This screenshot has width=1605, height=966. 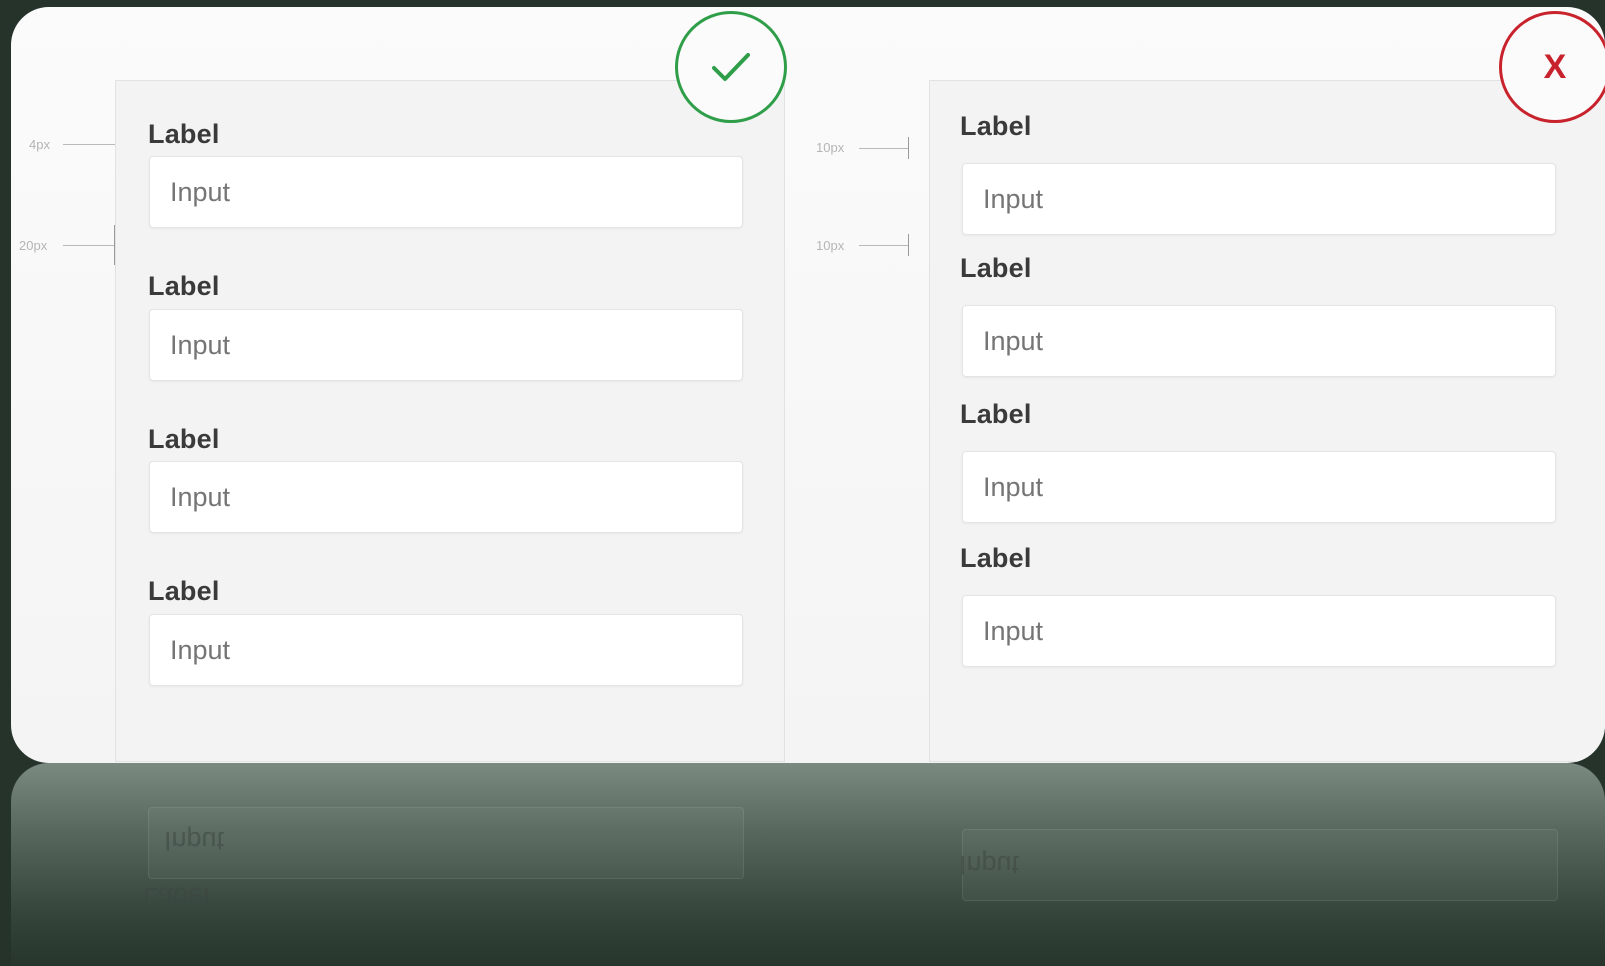 What do you see at coordinates (33, 245) in the screenshot?
I see `spacing-annotation-20px: 20px` at bounding box center [33, 245].